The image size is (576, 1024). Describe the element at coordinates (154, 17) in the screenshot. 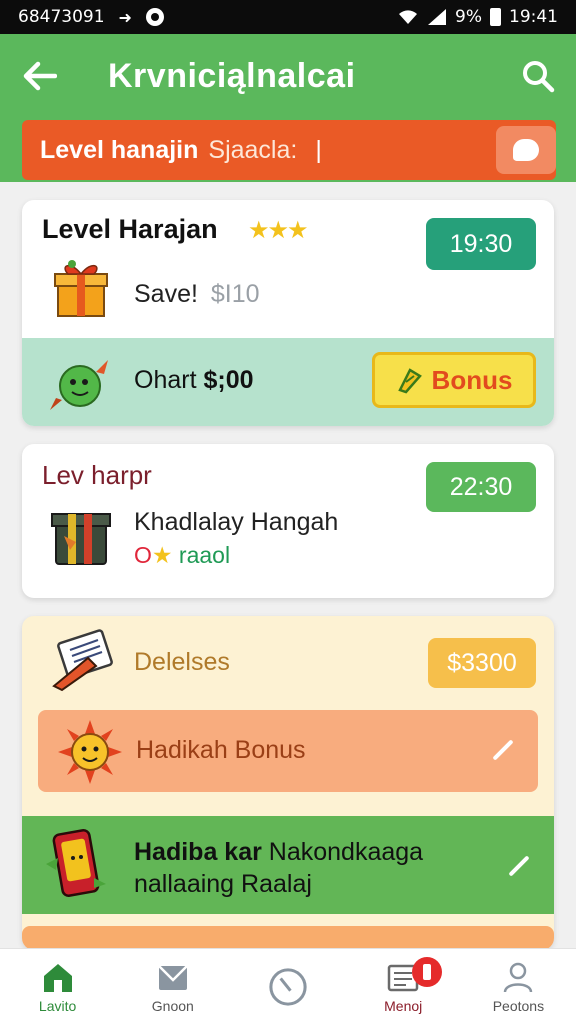

I see `notification-icon` at that location.